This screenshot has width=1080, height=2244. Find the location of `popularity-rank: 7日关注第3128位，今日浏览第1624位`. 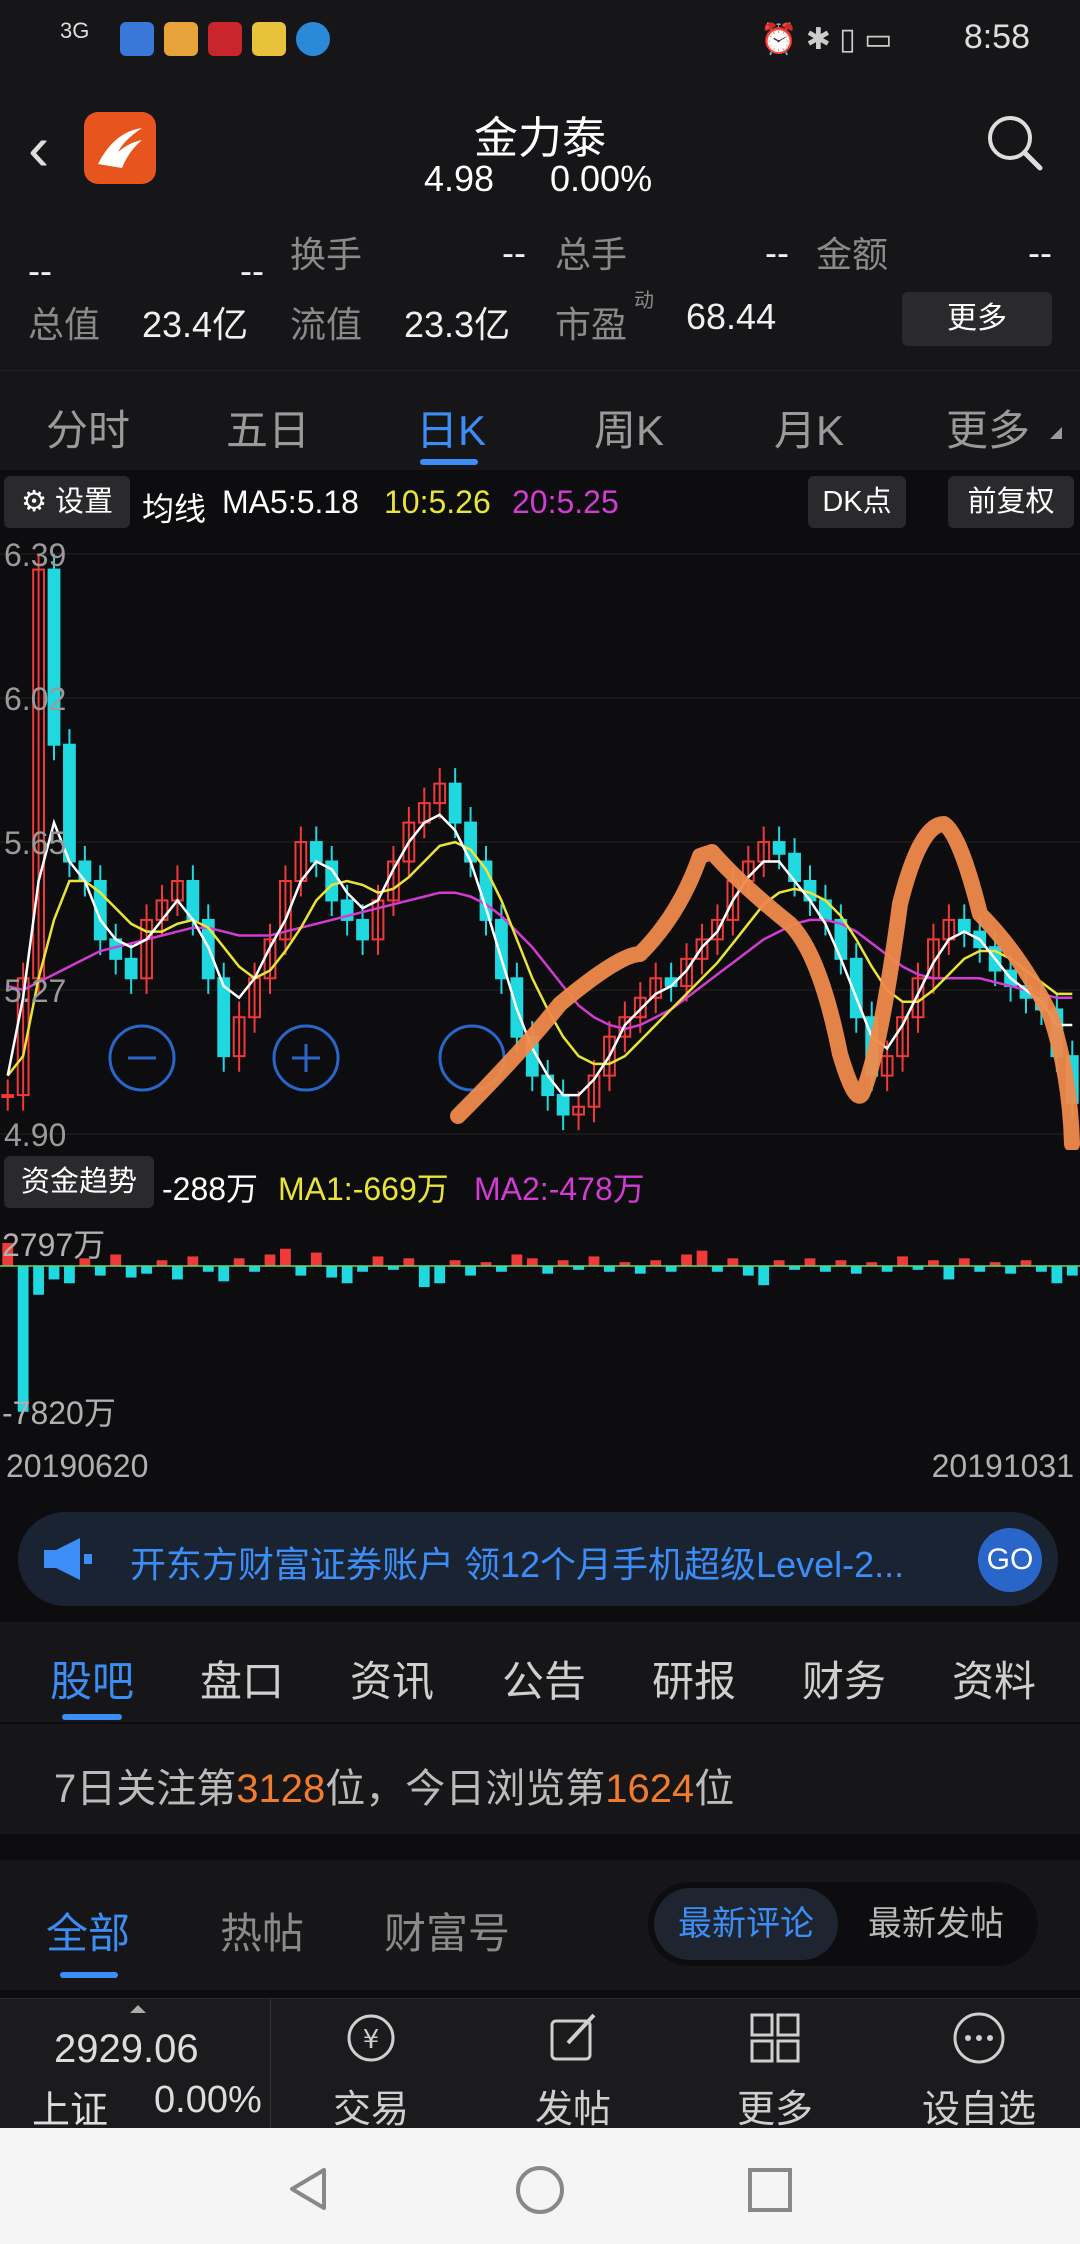

popularity-rank: 7日关注第3128位，今日浏览第1624位 is located at coordinates (540, 1778).